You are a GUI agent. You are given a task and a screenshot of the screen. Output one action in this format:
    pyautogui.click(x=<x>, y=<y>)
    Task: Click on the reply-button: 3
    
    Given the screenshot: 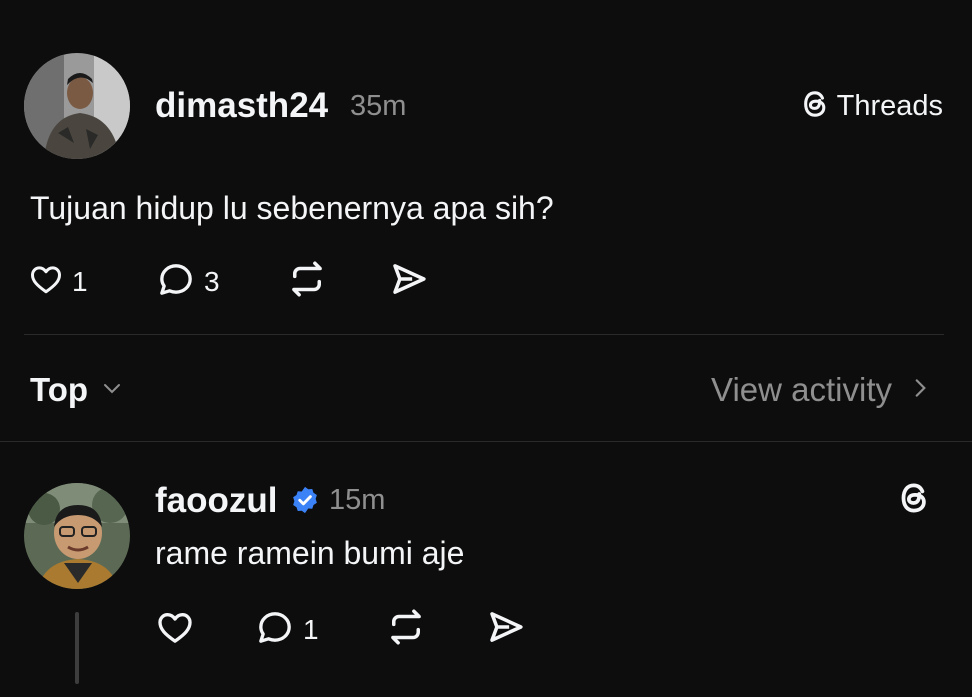 What is the action you would take?
    pyautogui.click(x=221, y=281)
    